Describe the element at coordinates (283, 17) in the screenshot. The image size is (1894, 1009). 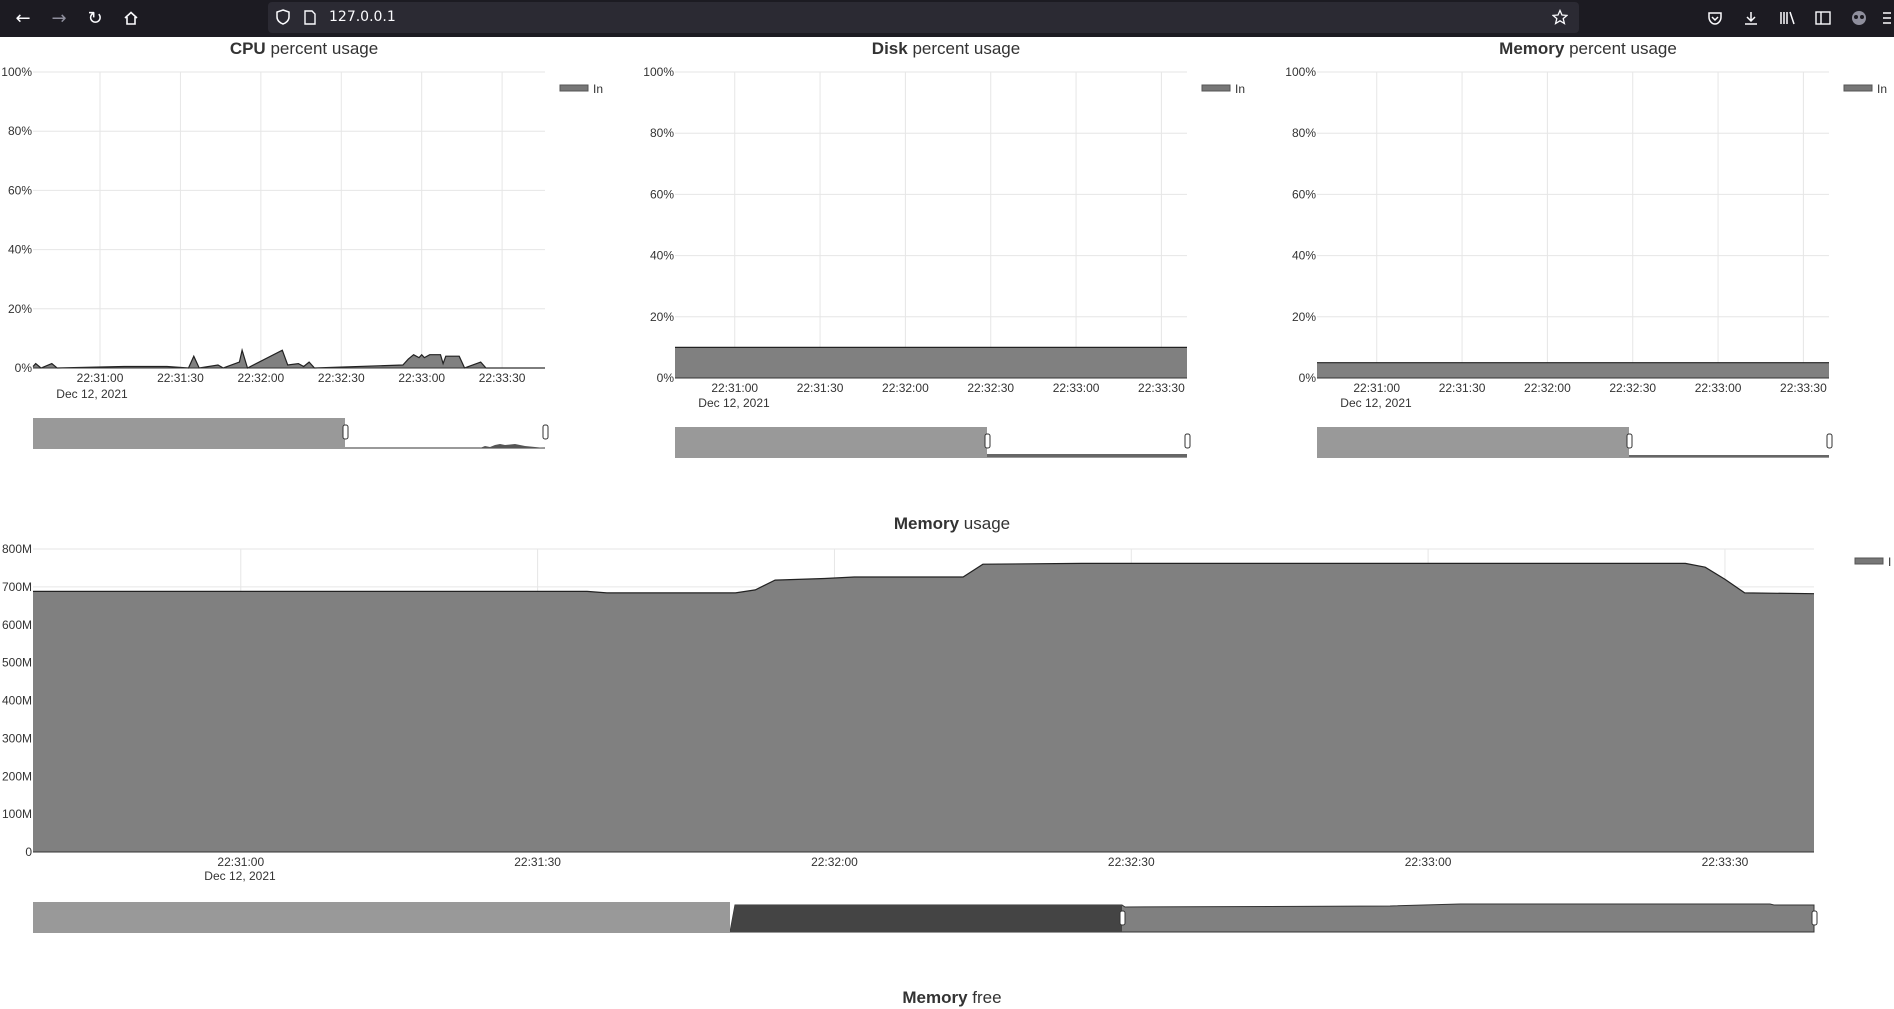
I see `shield-icon` at that location.